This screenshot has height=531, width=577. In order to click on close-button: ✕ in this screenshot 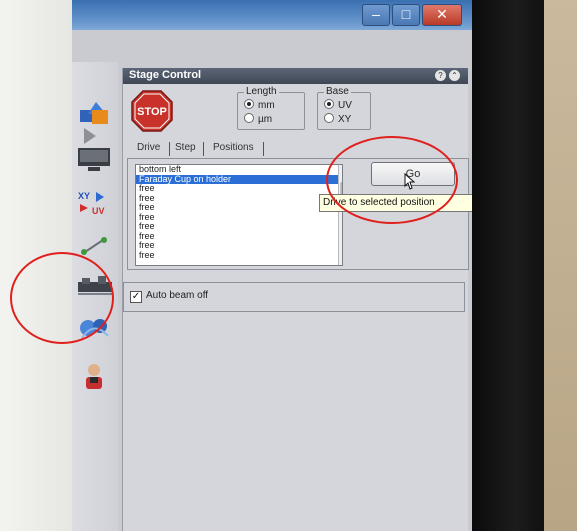, I will do `click(442, 15)`.